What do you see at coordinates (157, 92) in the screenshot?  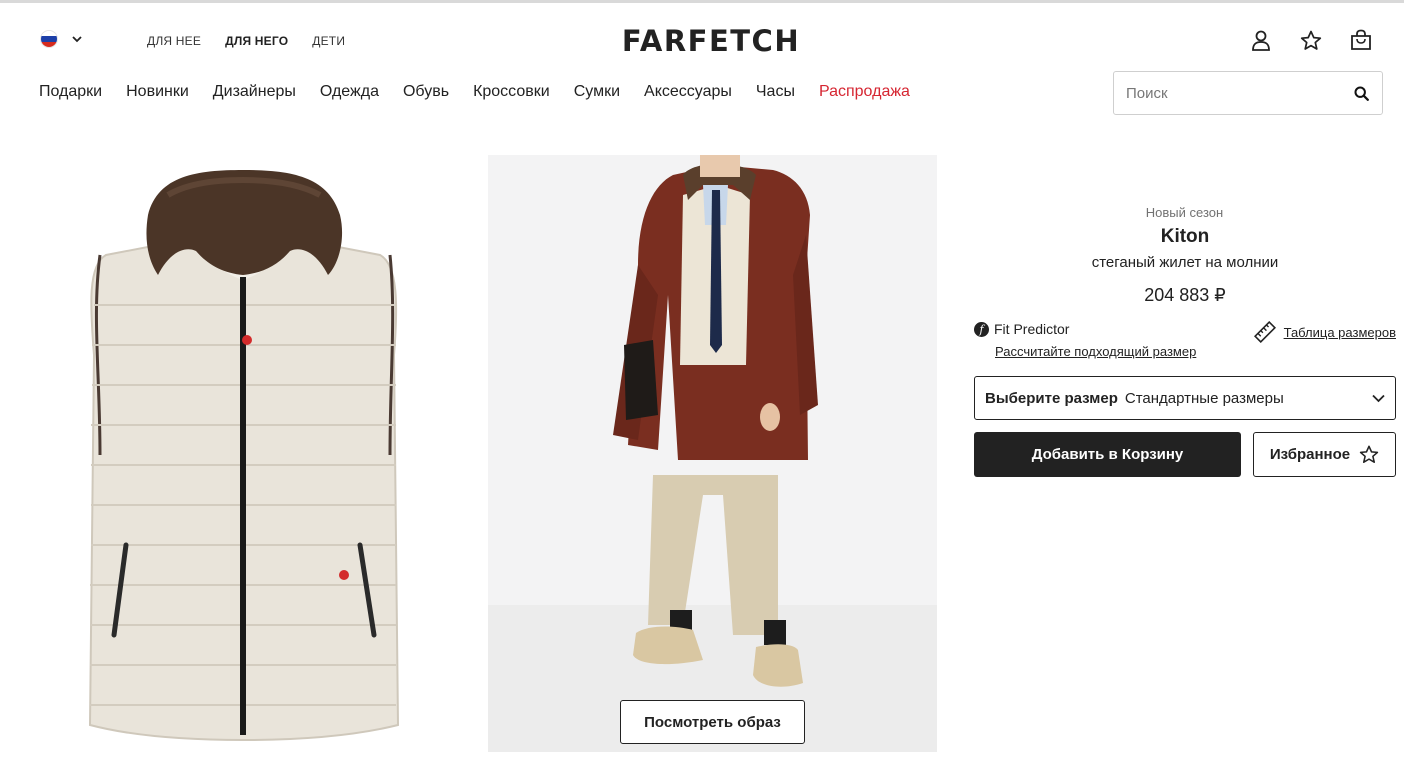 I see `nav-item-new: Новинки` at bounding box center [157, 92].